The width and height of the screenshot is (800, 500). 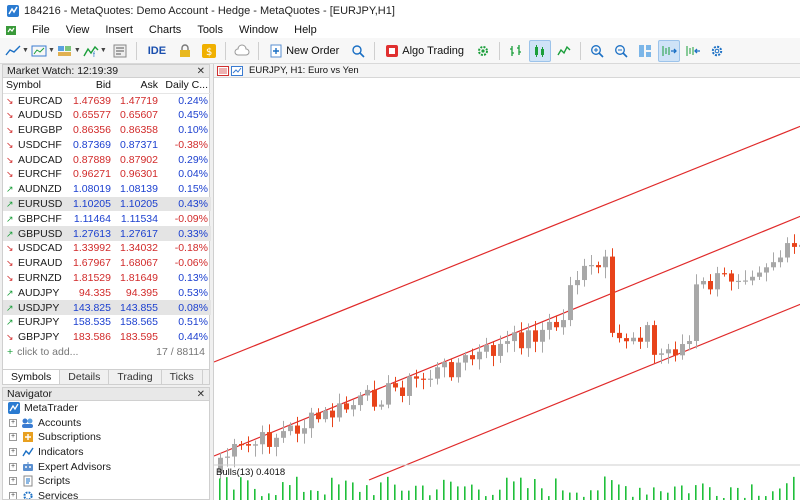 I want to click on table-row: ↘ AUDCAD 0.87889 0.87902 0.29%, so click(x=107, y=159).